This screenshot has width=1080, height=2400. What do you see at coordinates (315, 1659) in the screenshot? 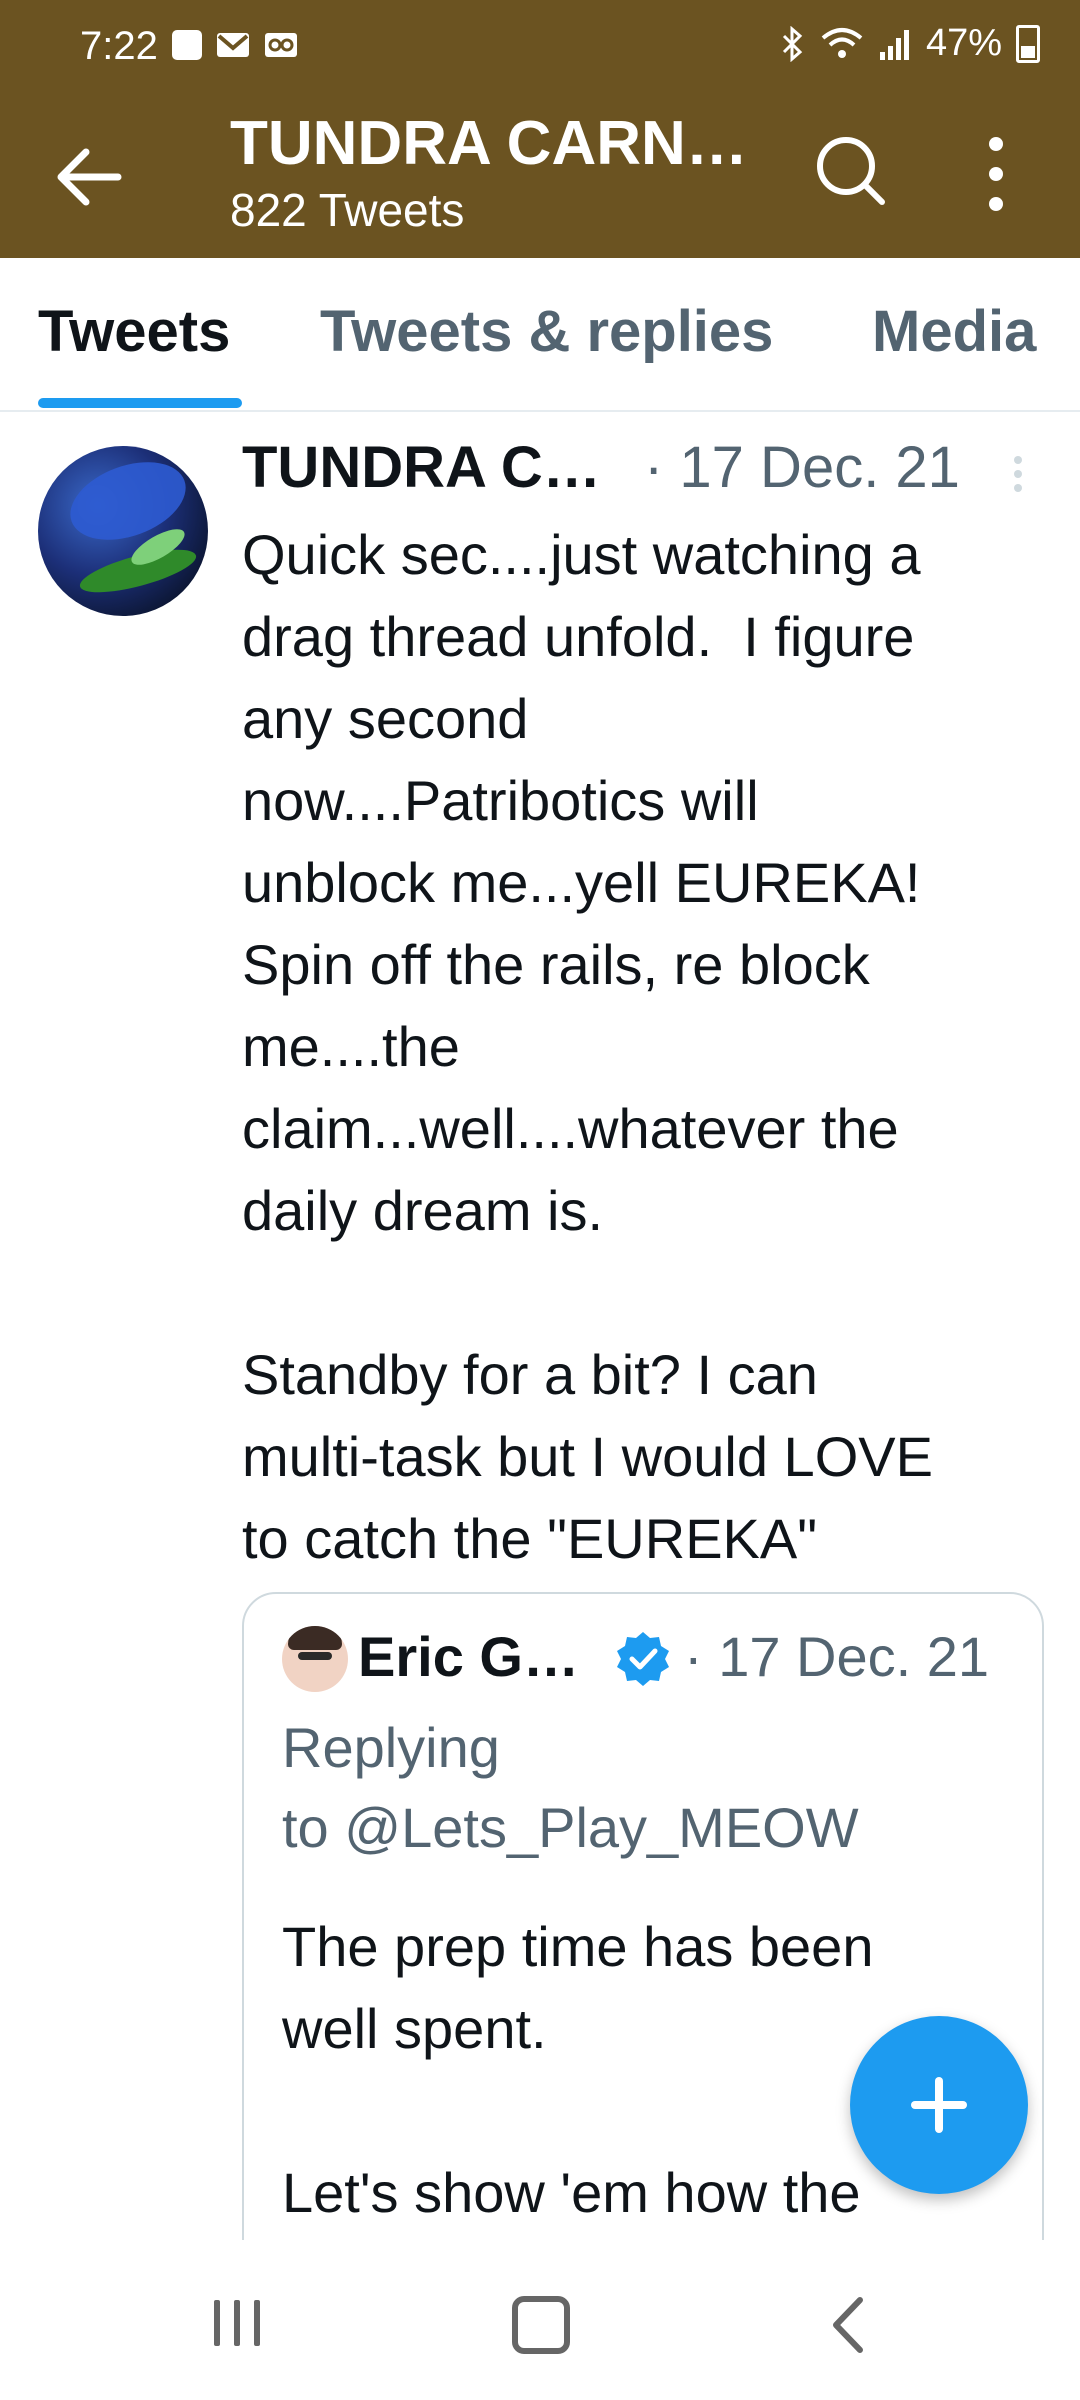
I see `quoted-avatar` at bounding box center [315, 1659].